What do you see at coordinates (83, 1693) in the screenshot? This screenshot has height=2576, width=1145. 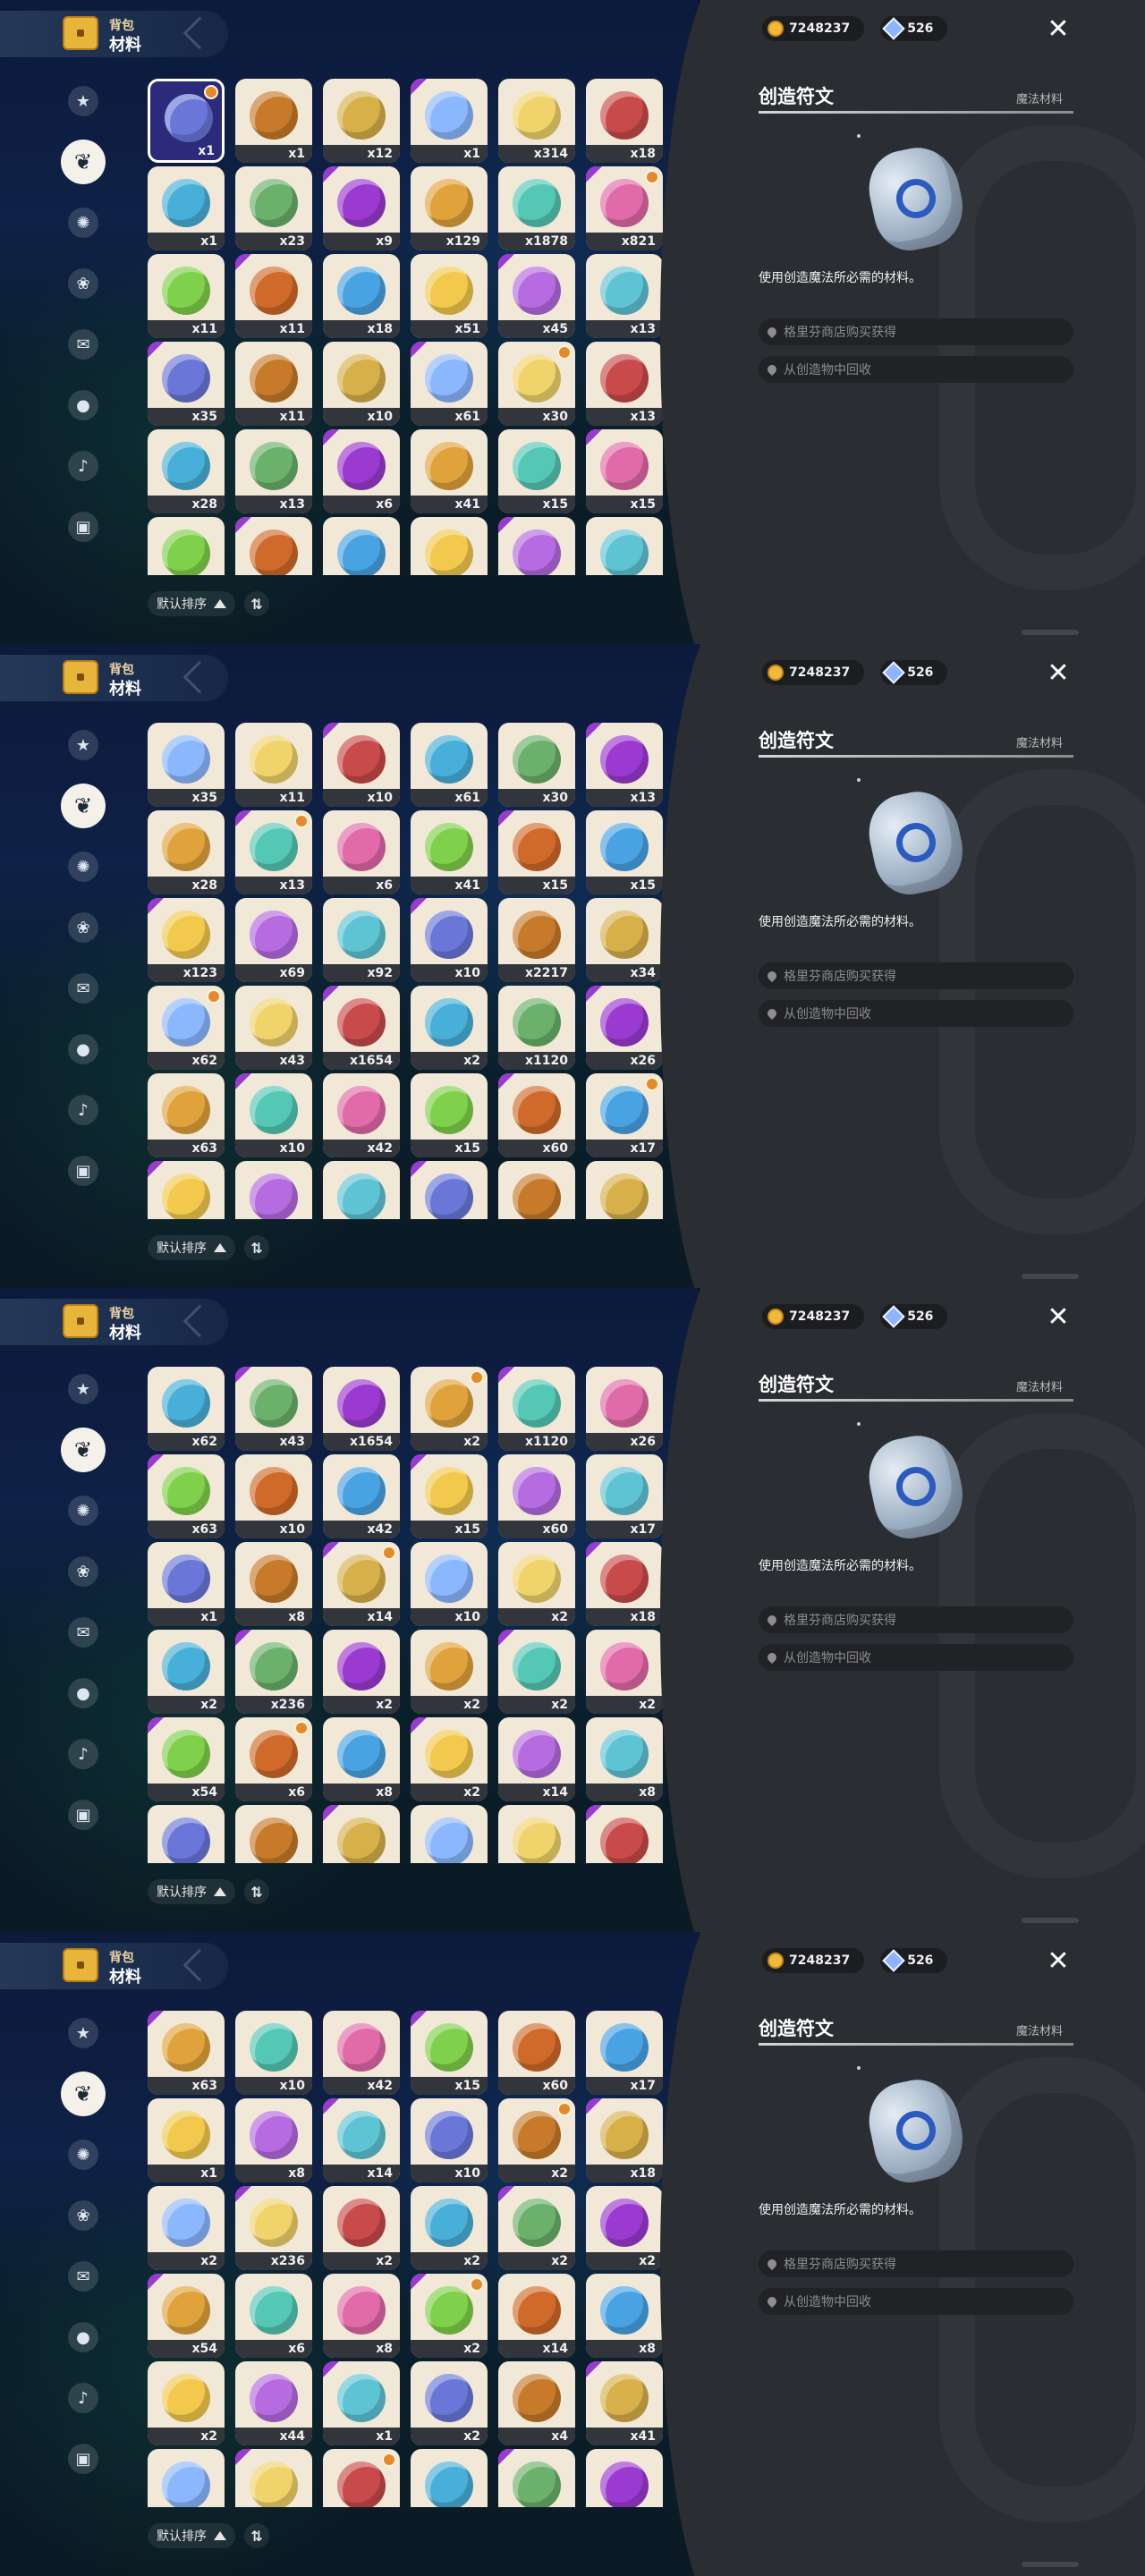 I see `category-ball: ●` at bounding box center [83, 1693].